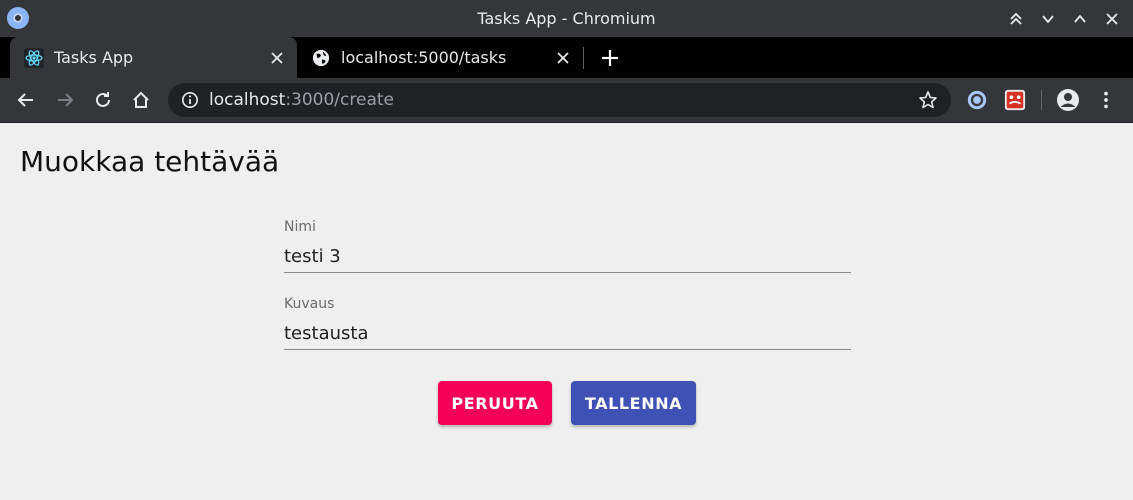  I want to click on back-button, so click(26, 100).